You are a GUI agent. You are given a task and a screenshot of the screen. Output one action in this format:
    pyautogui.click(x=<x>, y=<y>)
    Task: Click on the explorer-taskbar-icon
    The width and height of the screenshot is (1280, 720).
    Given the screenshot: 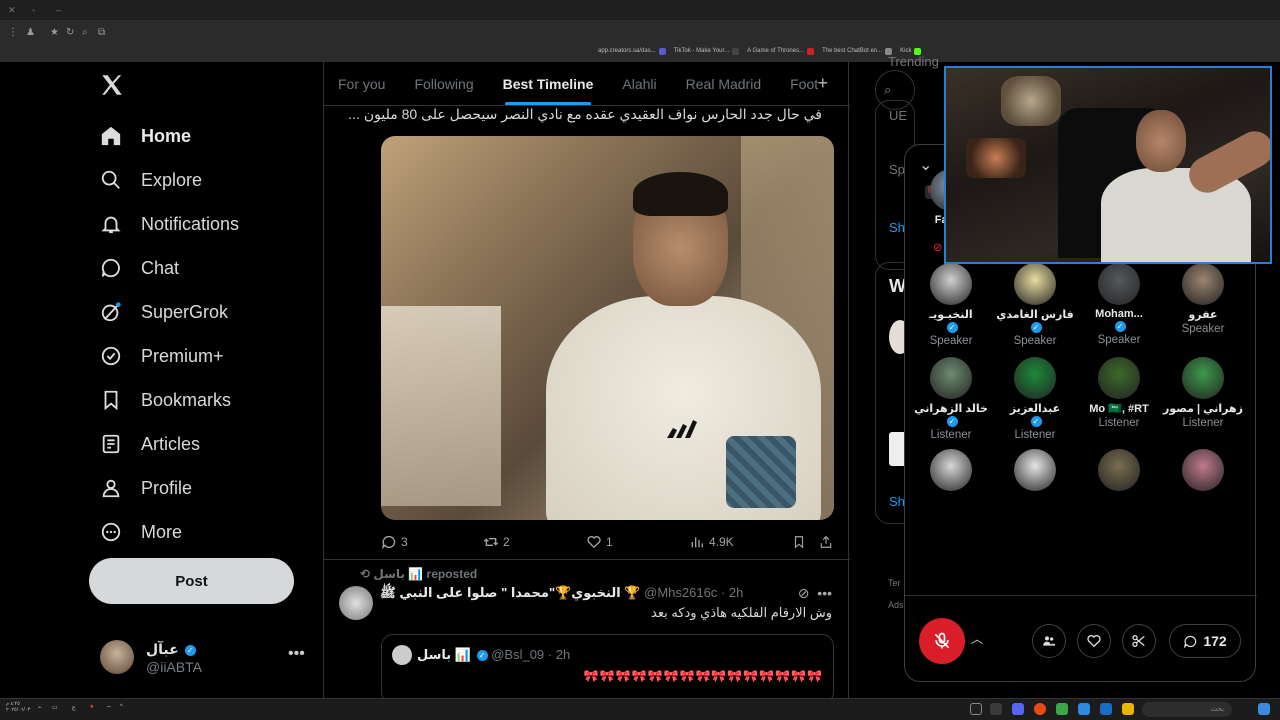 What is the action you would take?
    pyautogui.click(x=1128, y=709)
    